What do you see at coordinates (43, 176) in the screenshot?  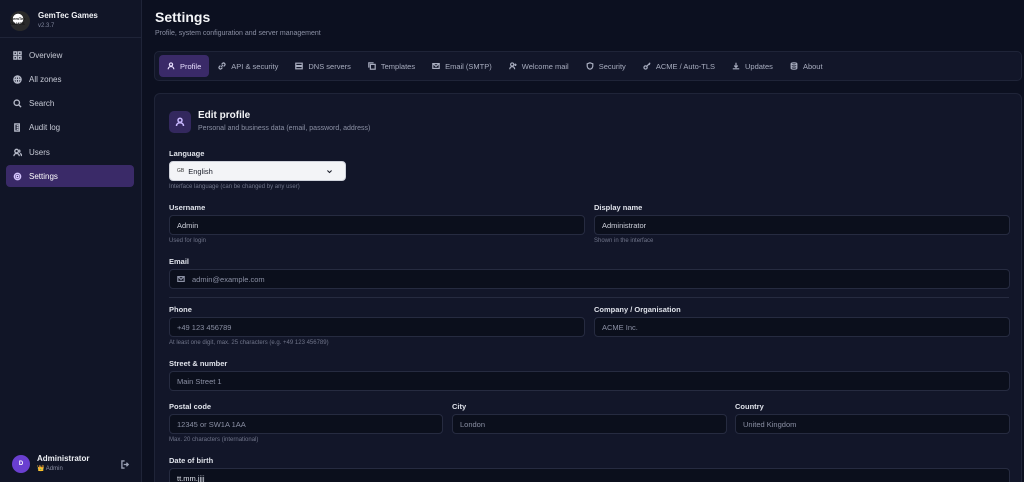 I see `sidebar-item-label: Settings` at bounding box center [43, 176].